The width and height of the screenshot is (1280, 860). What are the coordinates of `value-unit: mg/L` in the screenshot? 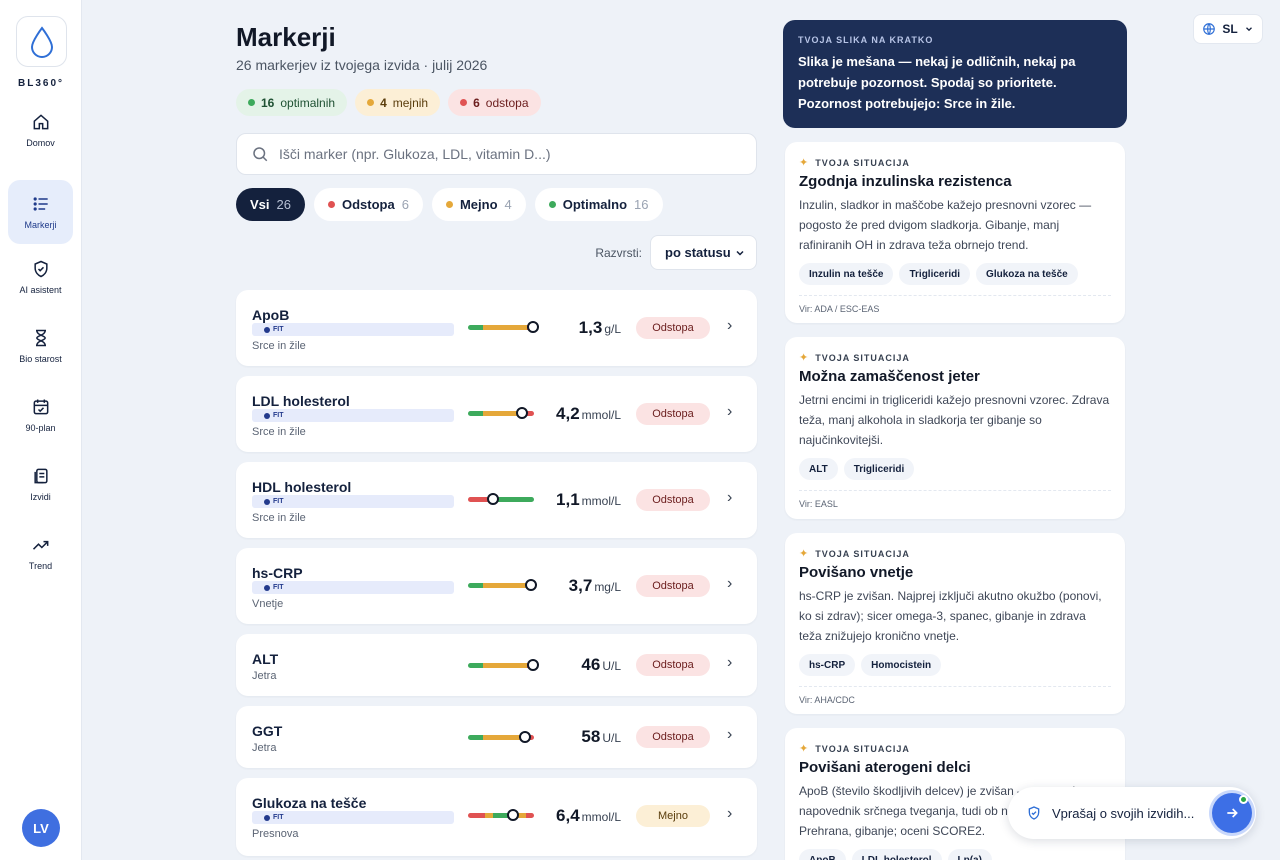 It's located at (607, 587).